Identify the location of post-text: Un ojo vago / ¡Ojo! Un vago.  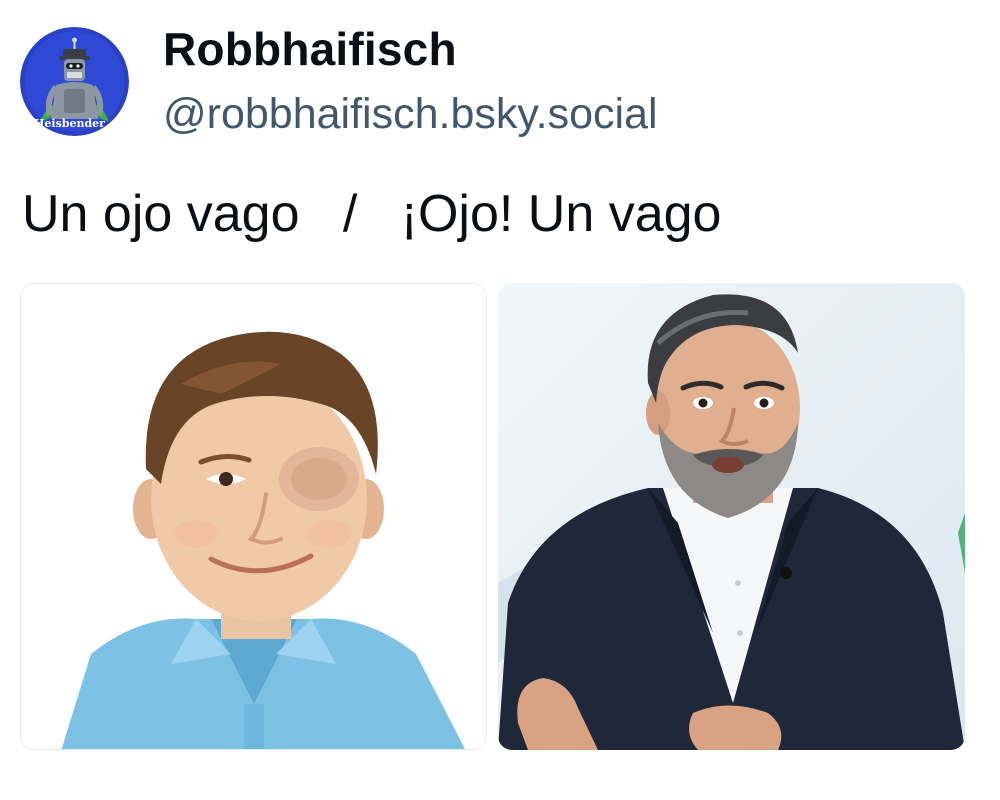
(372, 214).